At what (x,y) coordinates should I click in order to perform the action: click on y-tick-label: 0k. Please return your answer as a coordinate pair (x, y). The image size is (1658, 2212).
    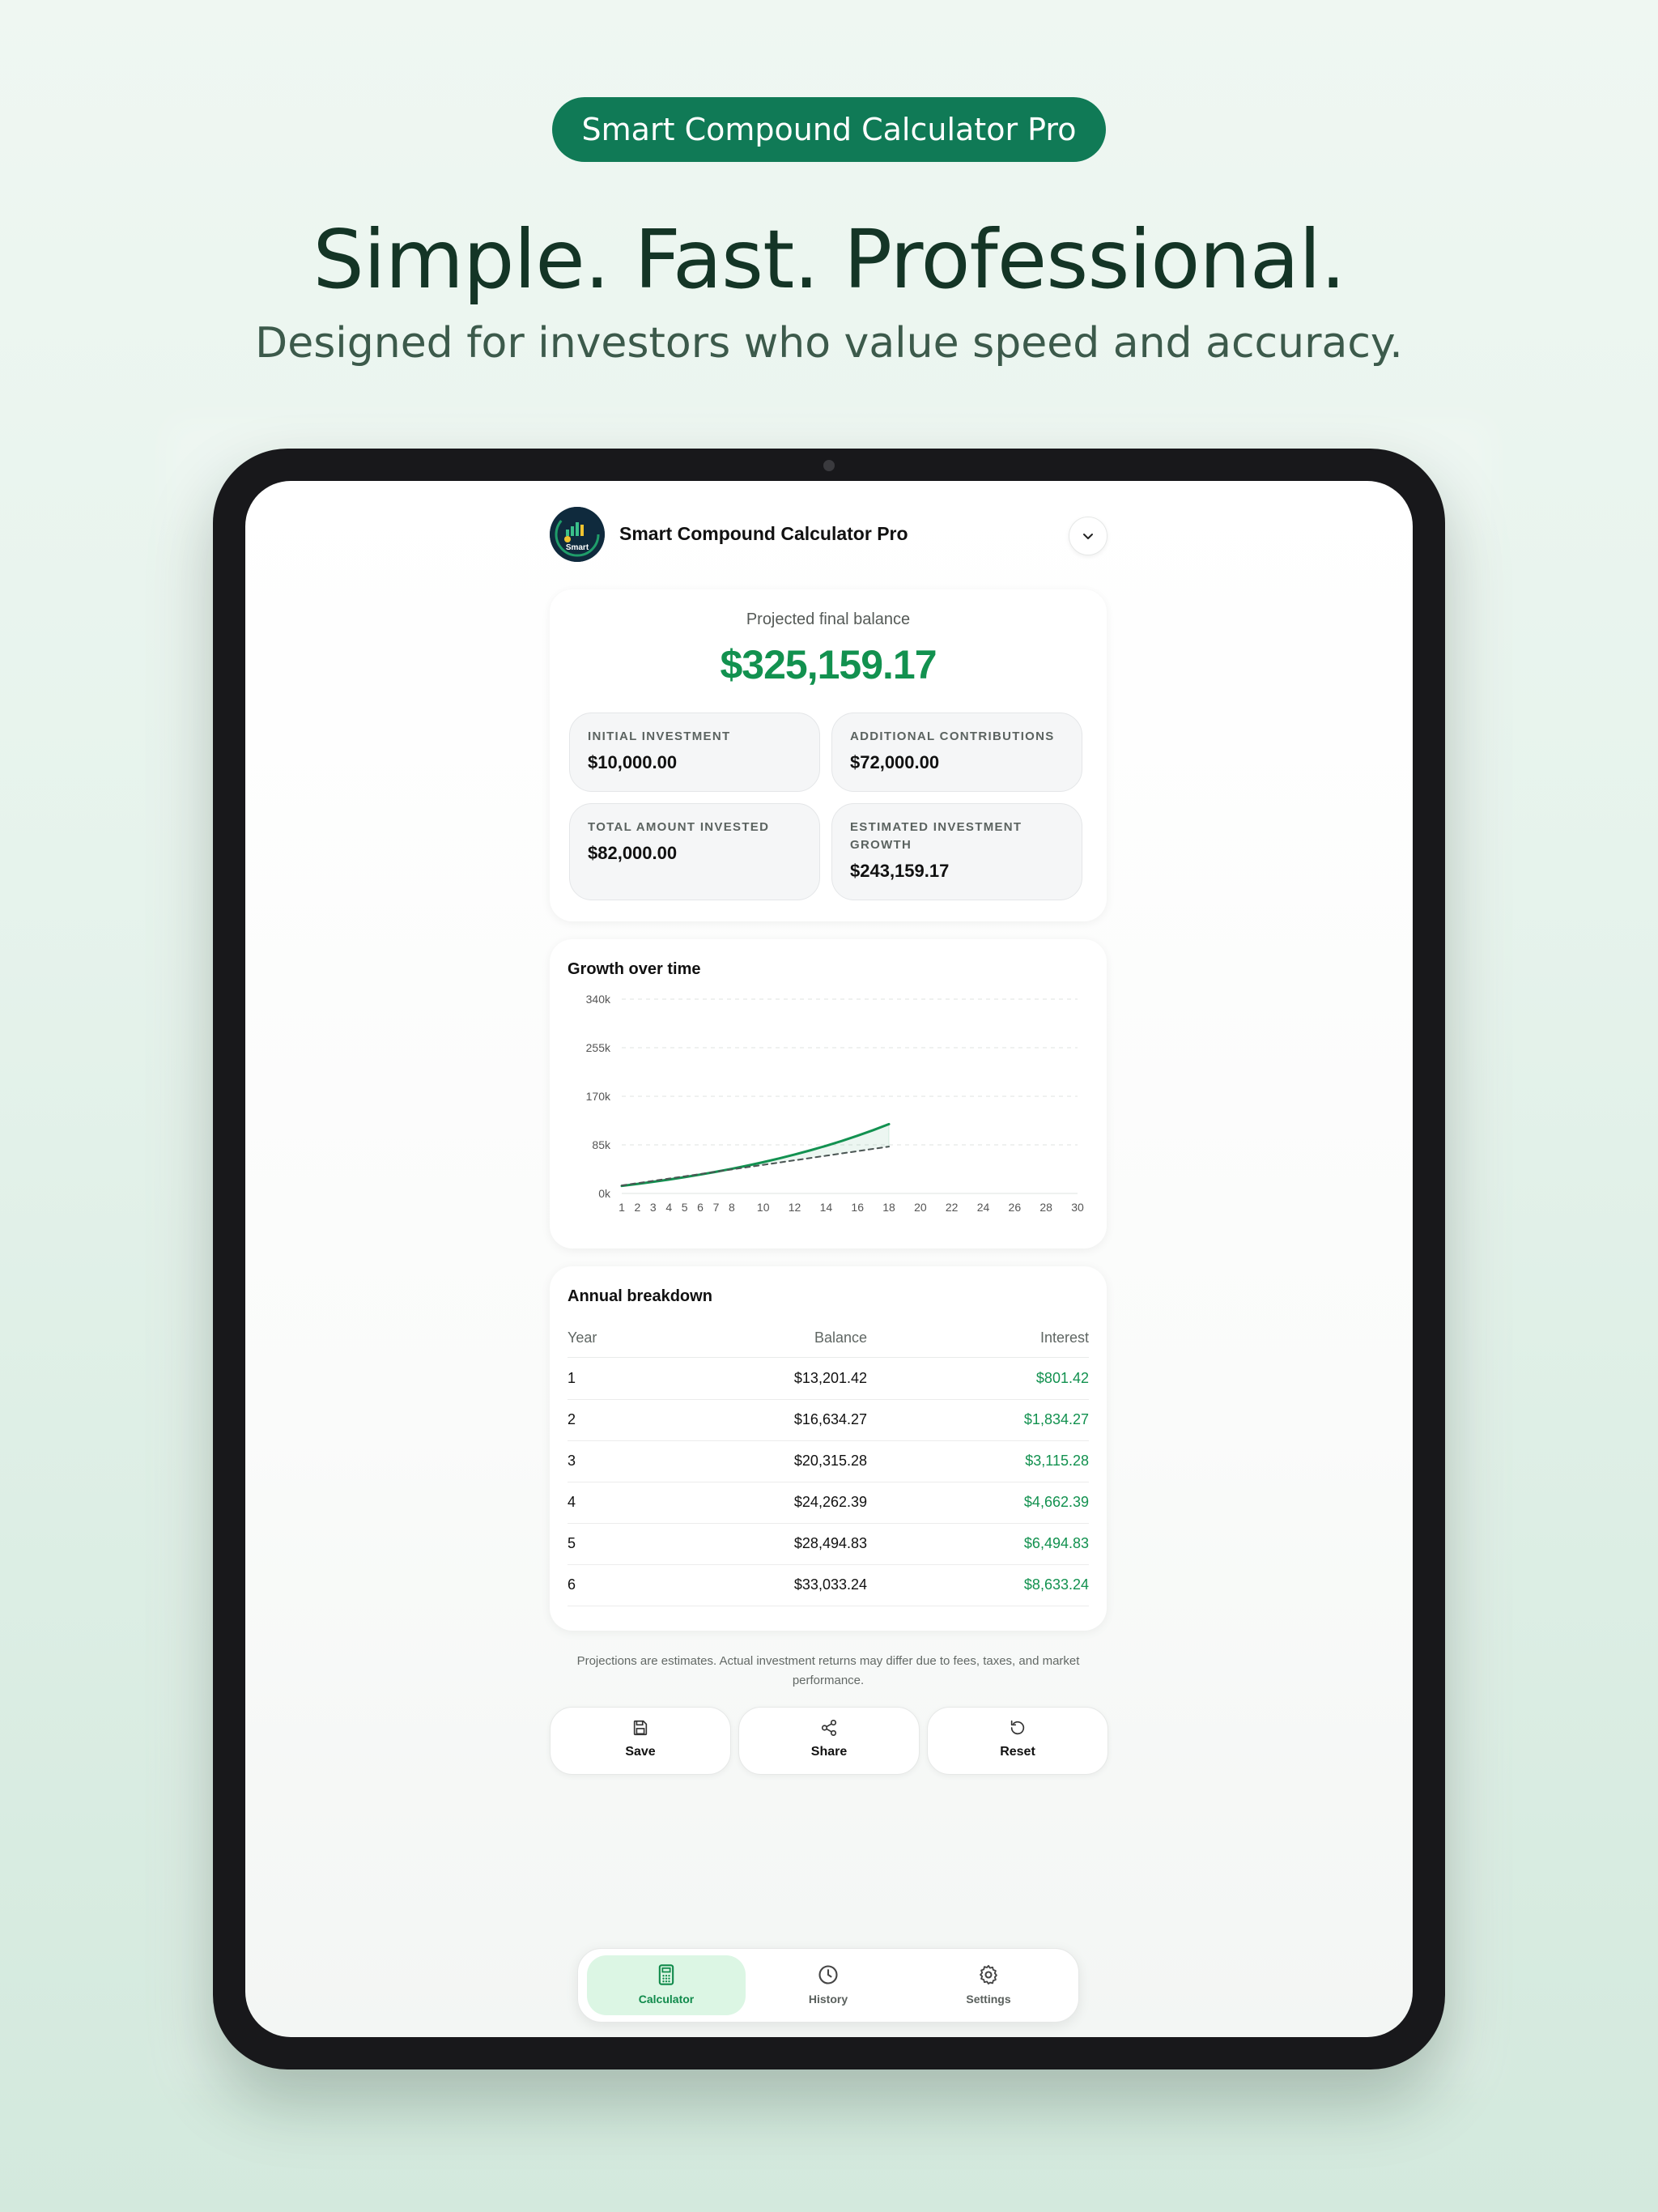
    Looking at the image, I should click on (604, 1194).